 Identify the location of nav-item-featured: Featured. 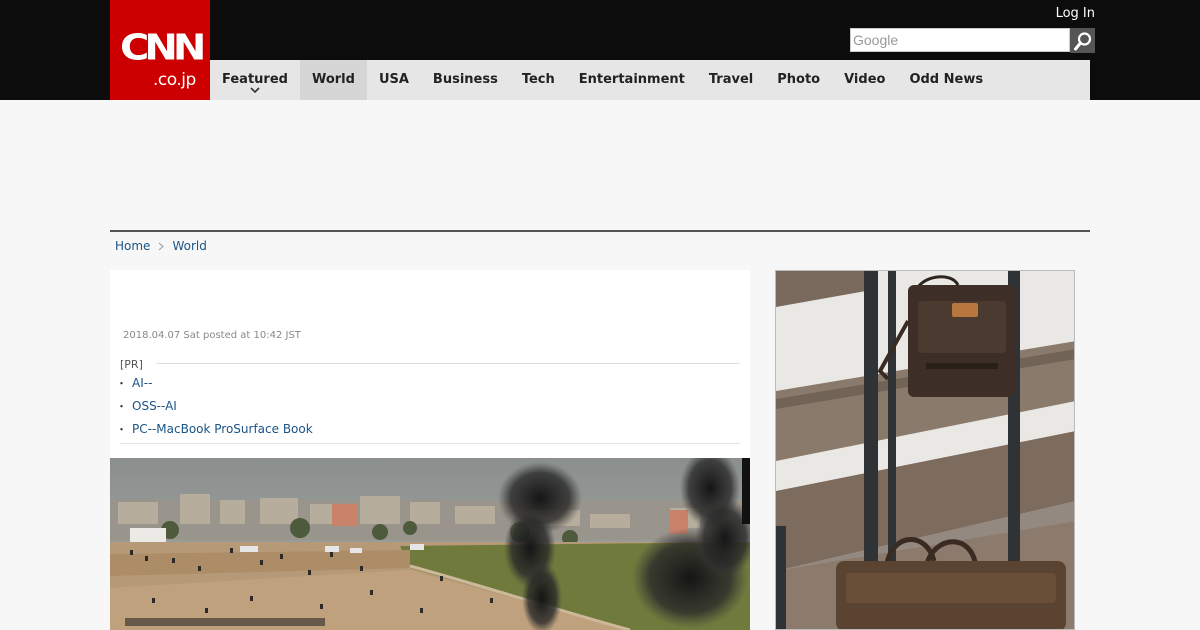
(255, 80).